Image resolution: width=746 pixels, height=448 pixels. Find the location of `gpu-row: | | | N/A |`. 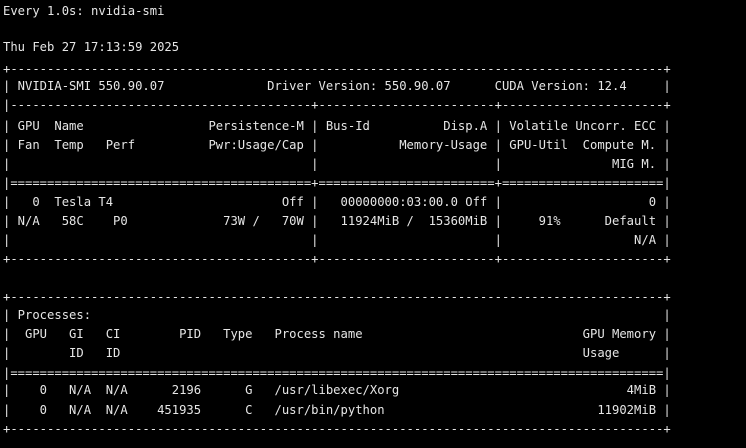

gpu-row: | | | N/A | is located at coordinates (337, 240).